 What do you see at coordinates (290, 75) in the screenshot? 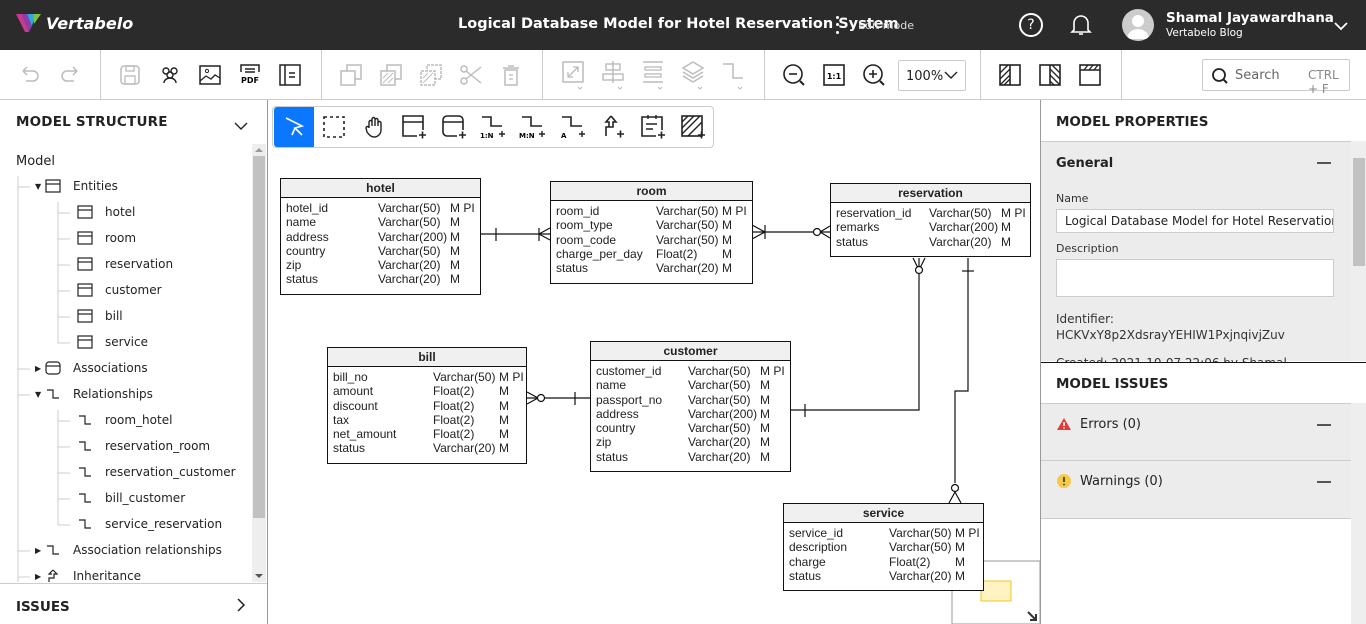
I see `sql-preview-icon` at bounding box center [290, 75].